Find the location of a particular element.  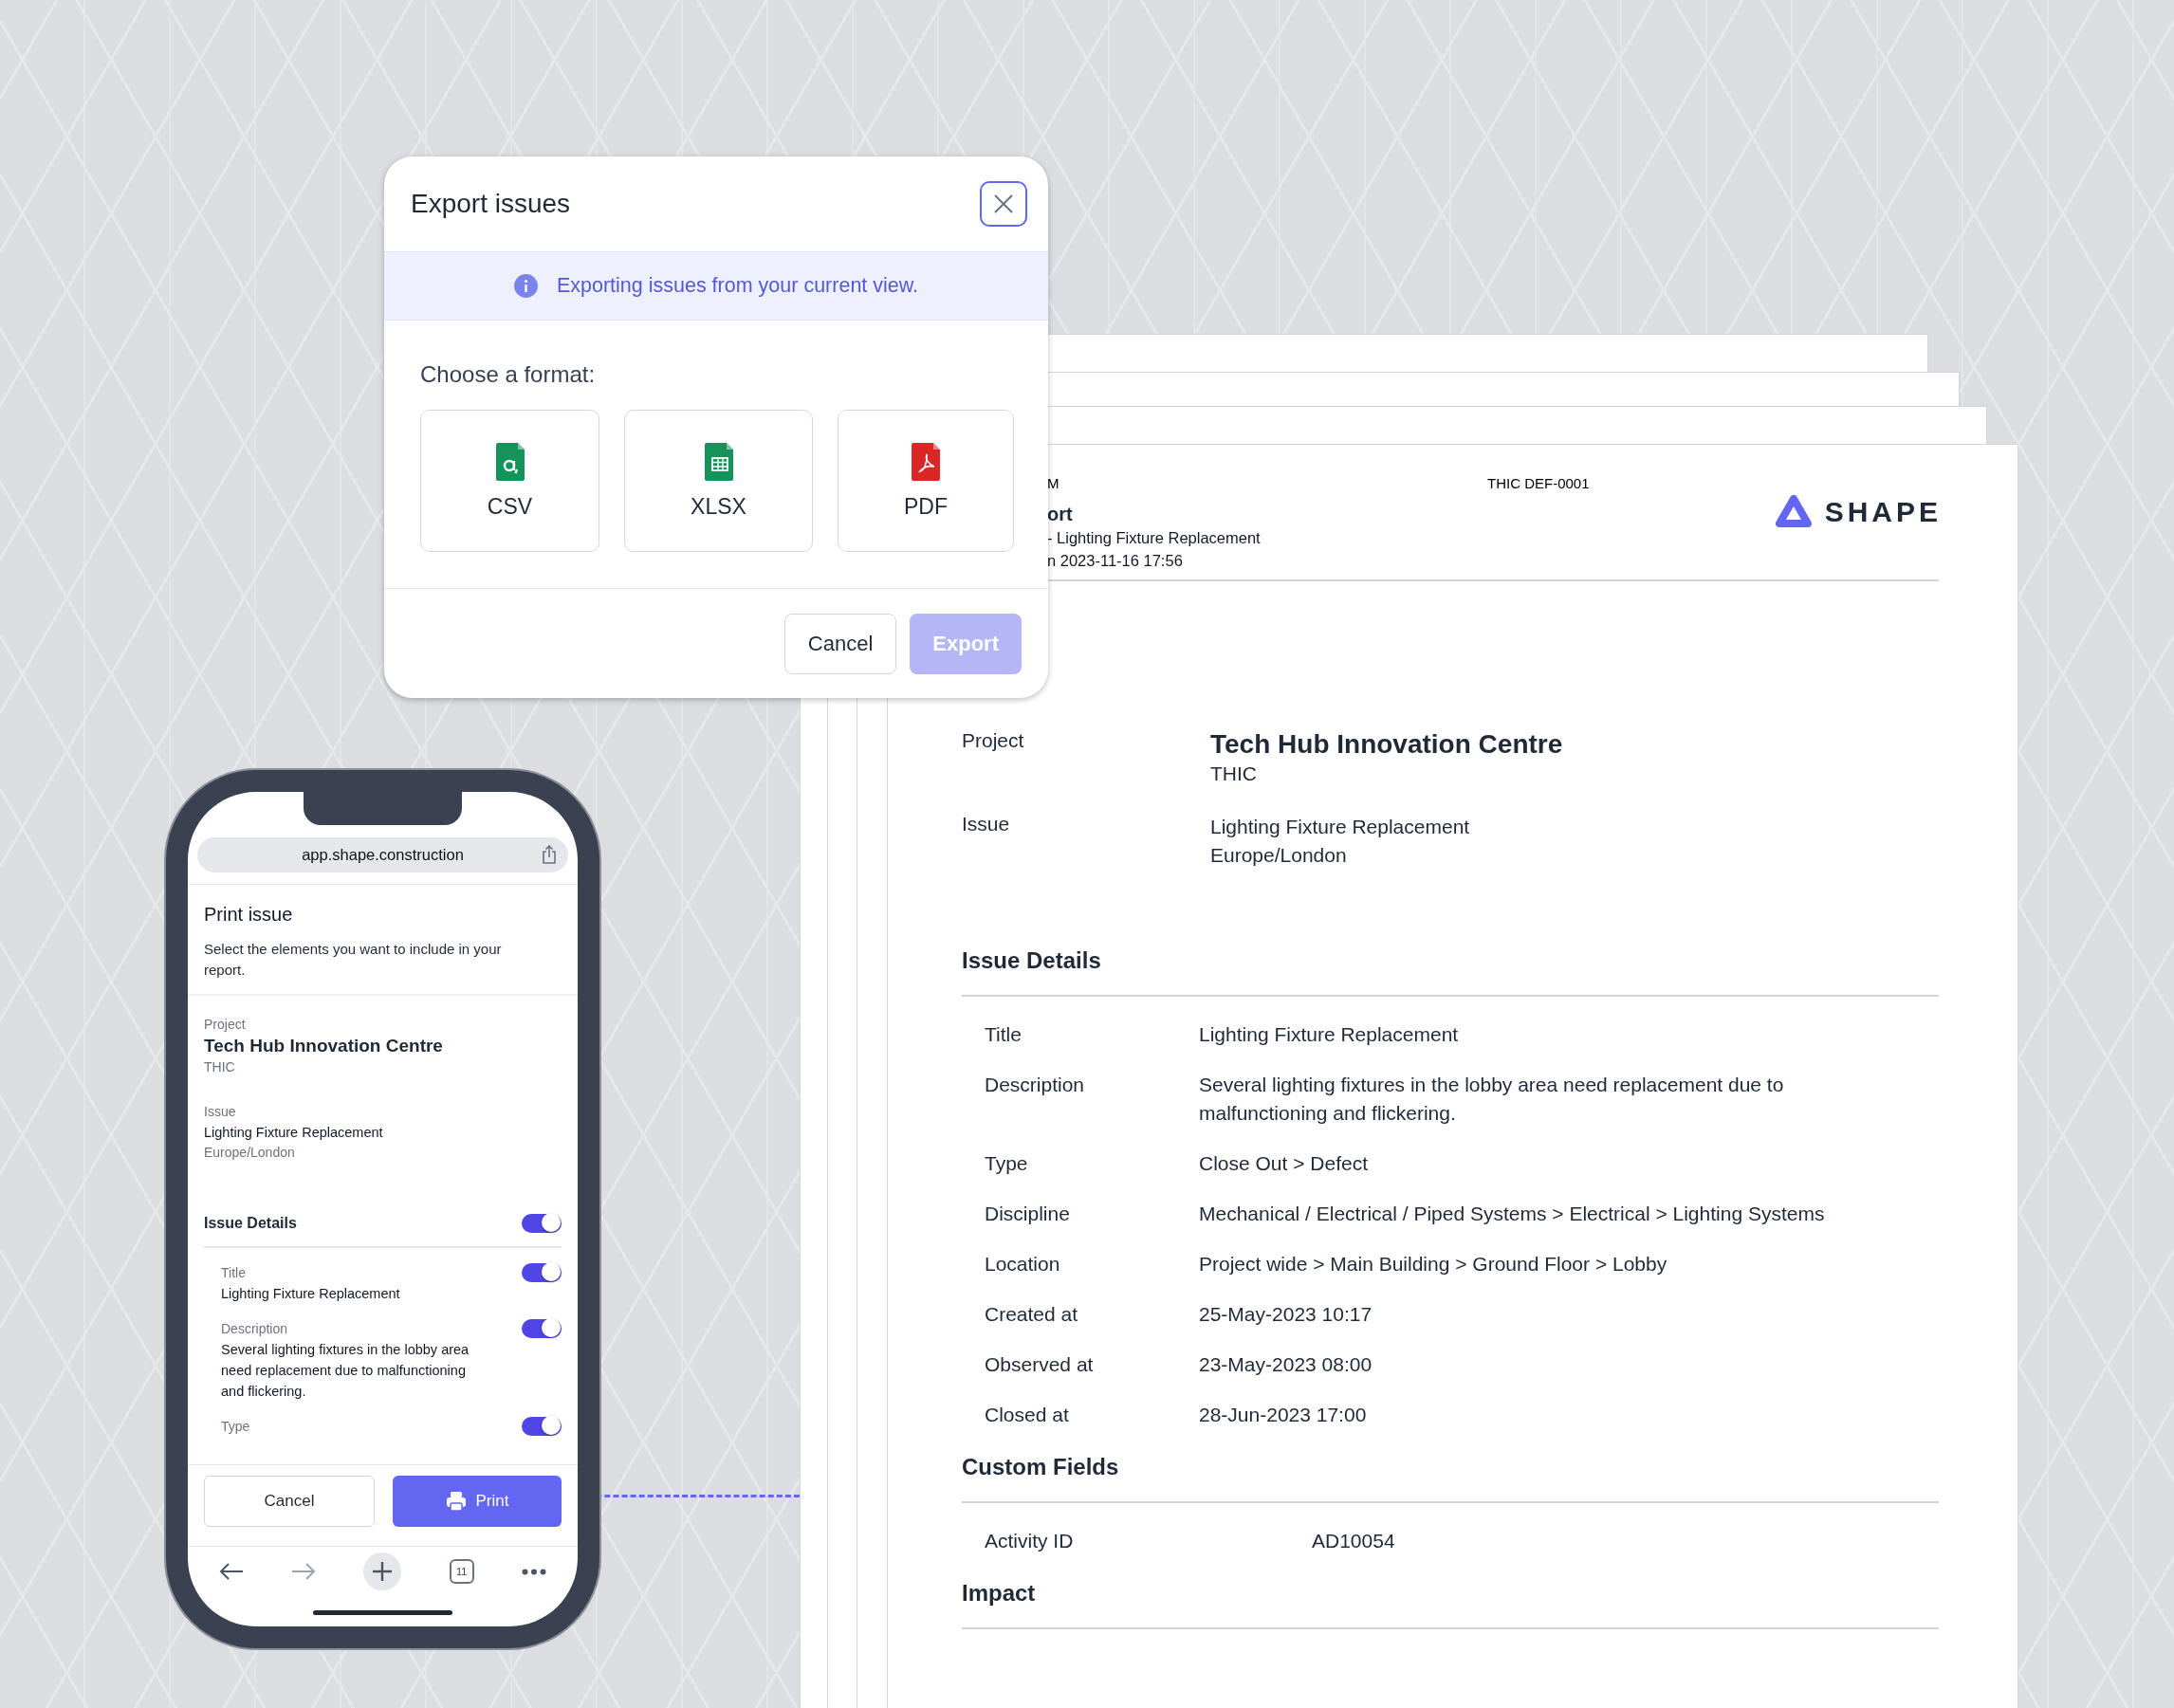

info-text: Exporting issues from your current view. is located at coordinates (738, 286).